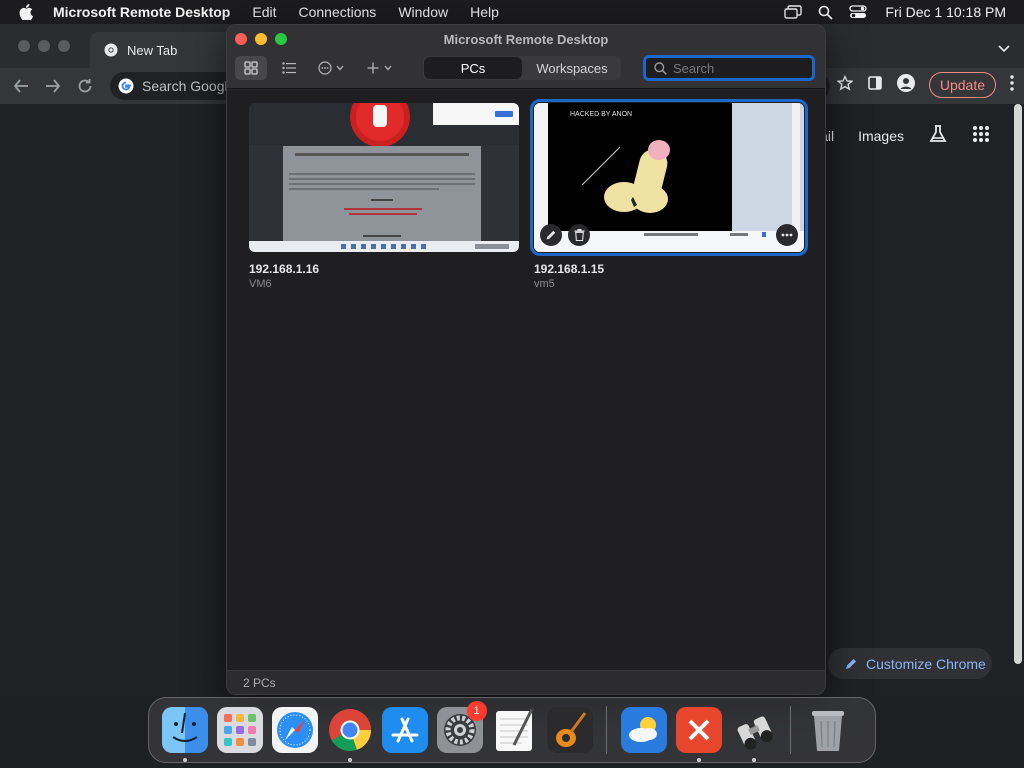 The width and height of the screenshot is (1024, 768). Describe the element at coordinates (461, 728) in the screenshot. I see `dock-system-settings: 1` at that location.